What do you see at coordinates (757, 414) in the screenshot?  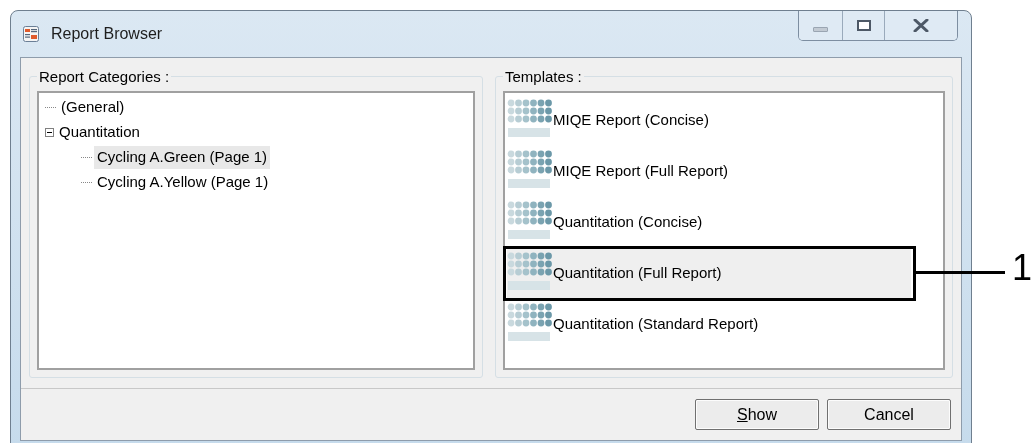 I see `dialog-button: Show` at bounding box center [757, 414].